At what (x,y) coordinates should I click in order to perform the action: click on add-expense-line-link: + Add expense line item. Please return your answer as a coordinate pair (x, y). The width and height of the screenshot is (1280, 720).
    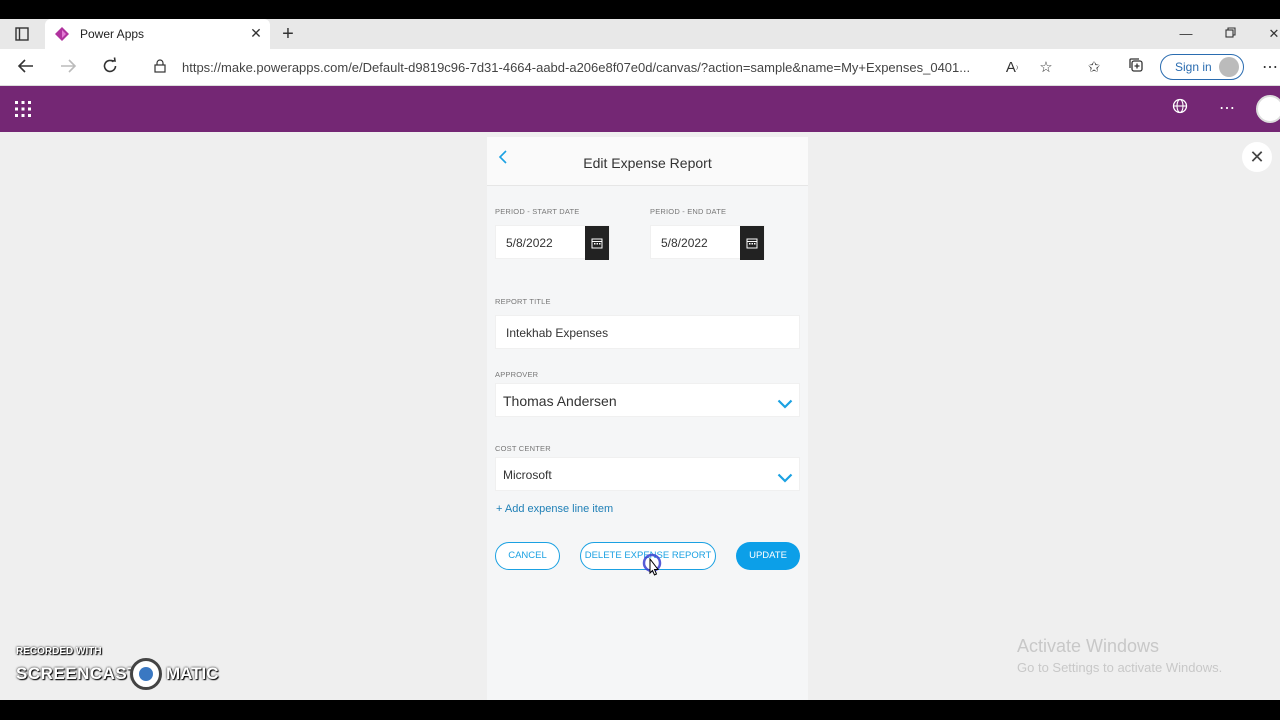
    Looking at the image, I should click on (554, 509).